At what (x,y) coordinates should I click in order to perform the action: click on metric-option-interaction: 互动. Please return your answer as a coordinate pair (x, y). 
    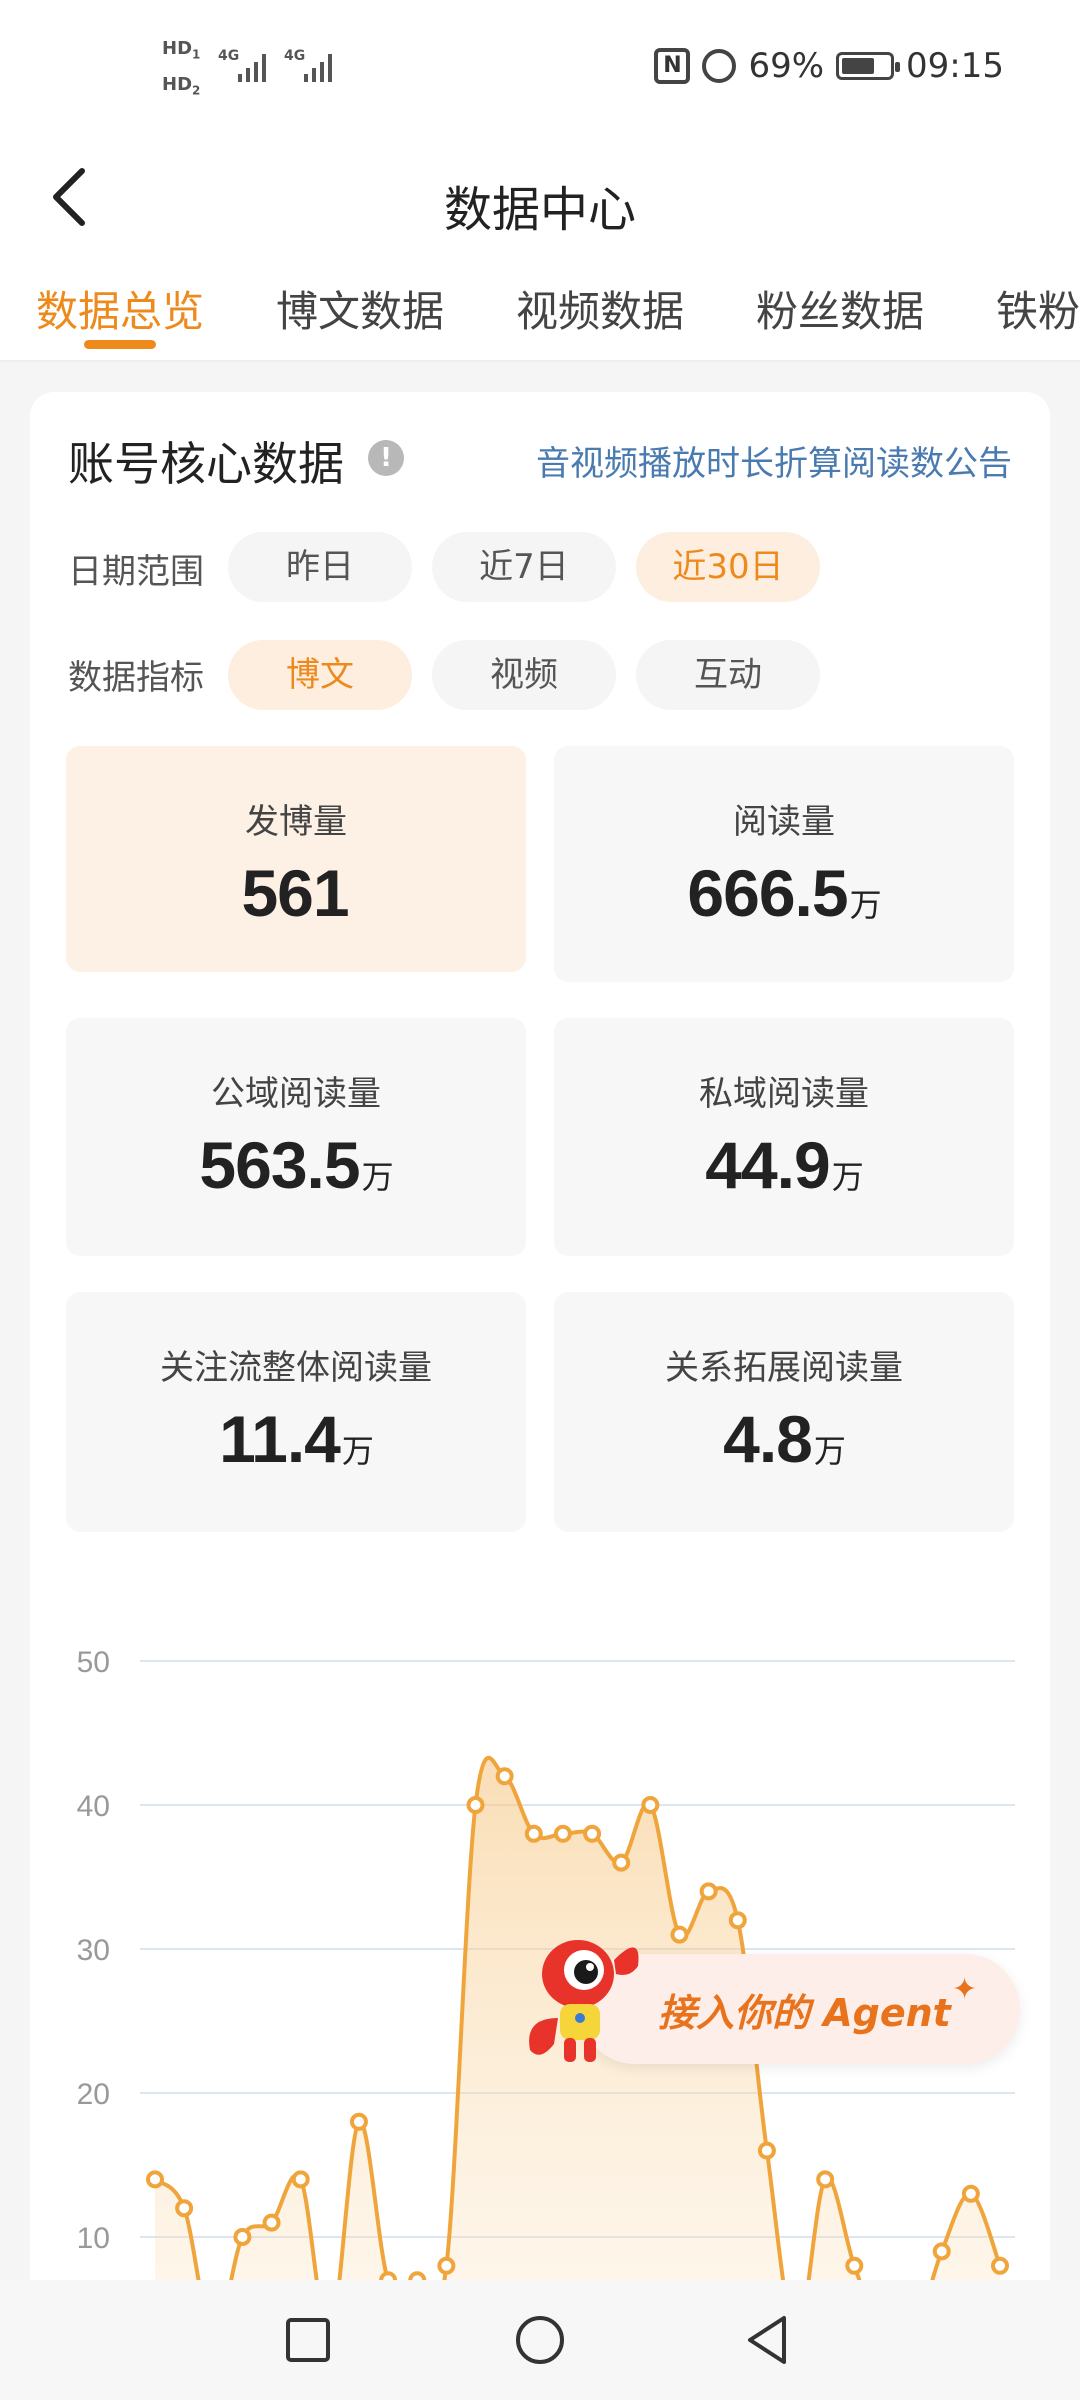
    Looking at the image, I should click on (728, 675).